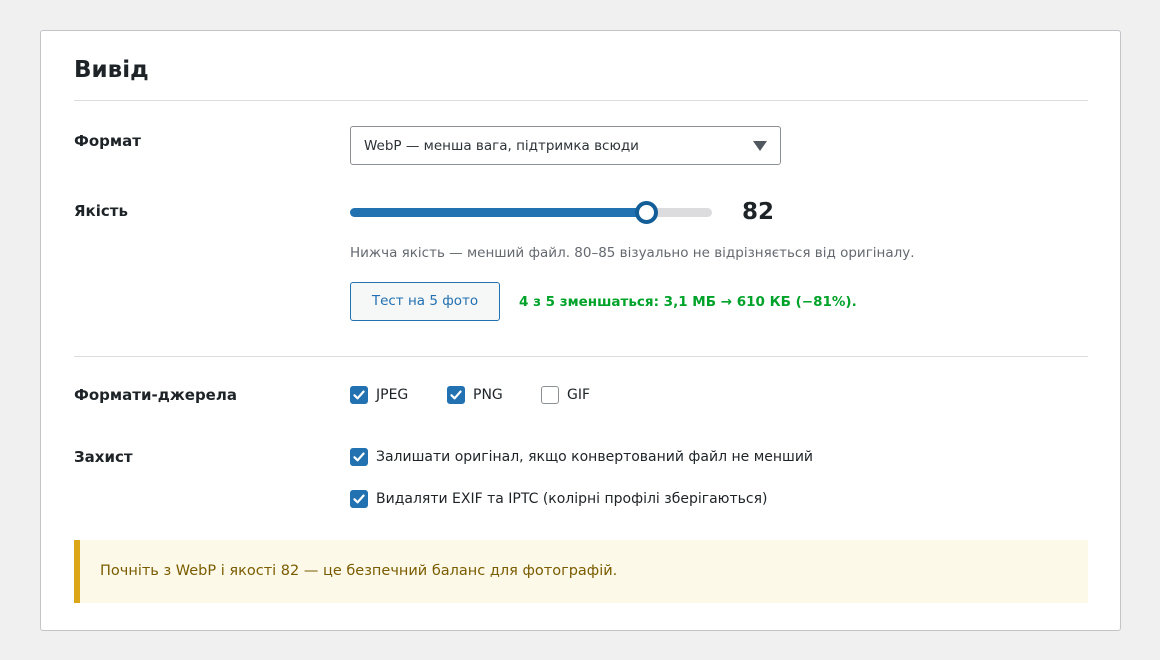 Image resolution: width=1160 pixels, height=660 pixels. What do you see at coordinates (101, 211) in the screenshot?
I see `quality-label: Якість` at bounding box center [101, 211].